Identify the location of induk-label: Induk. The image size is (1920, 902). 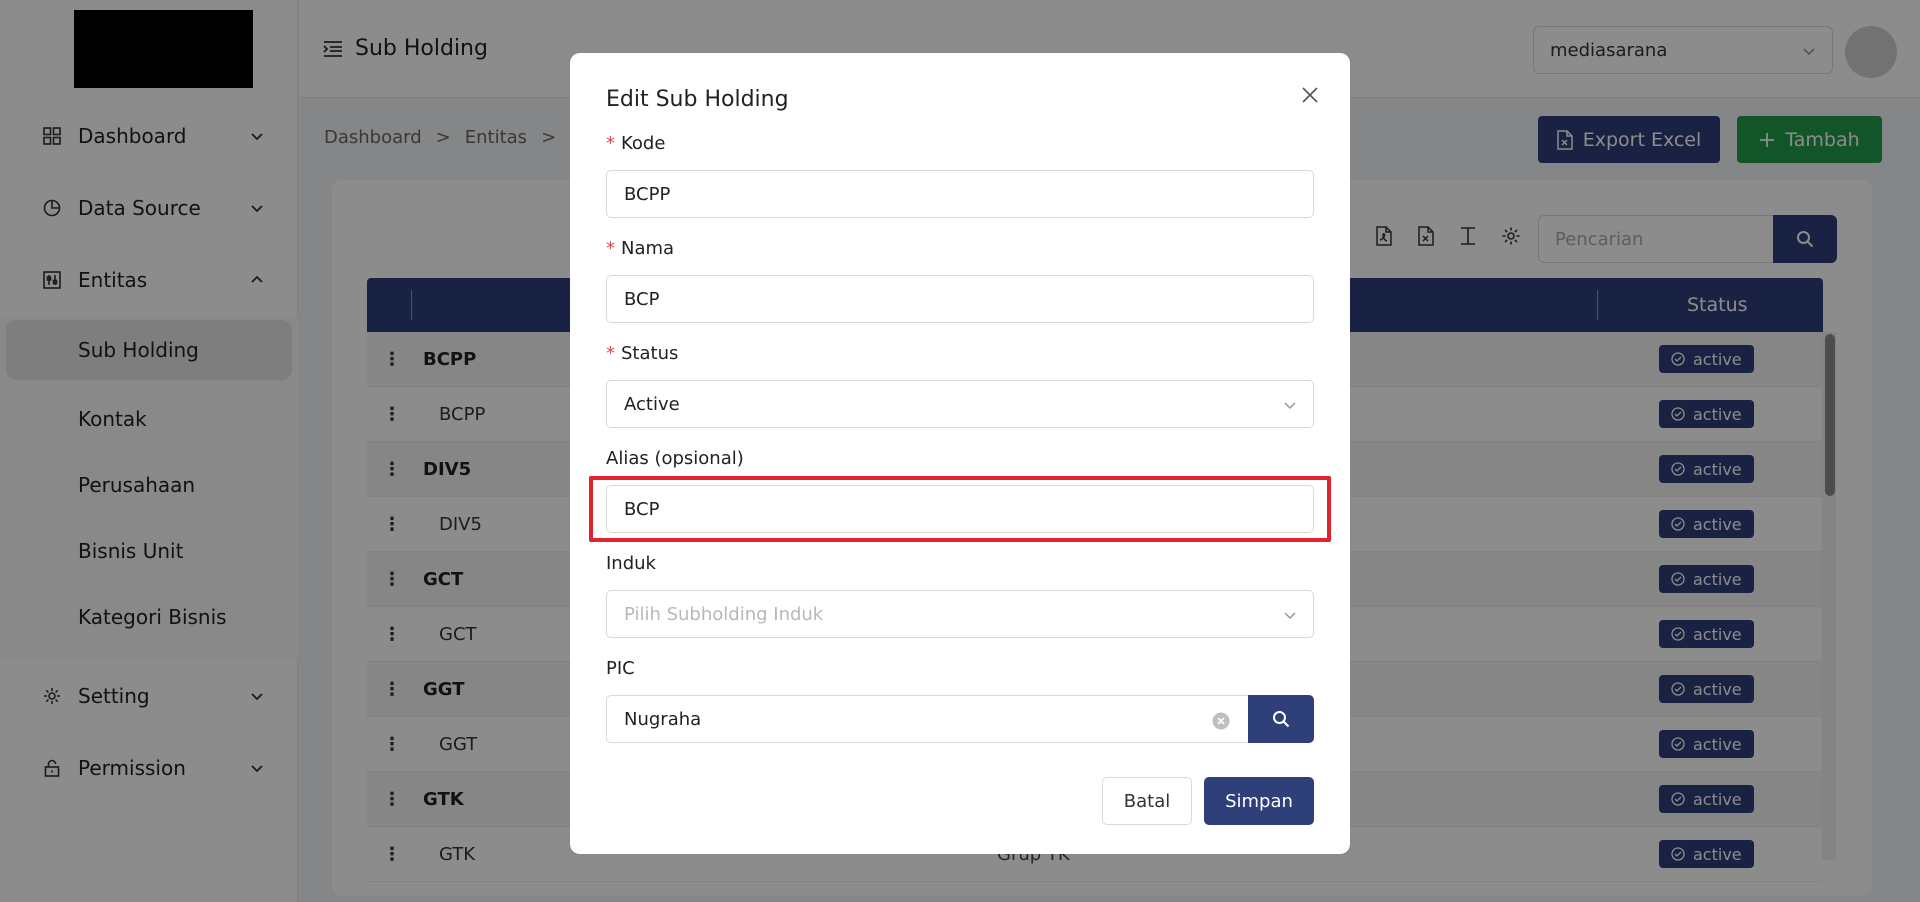
(631, 563).